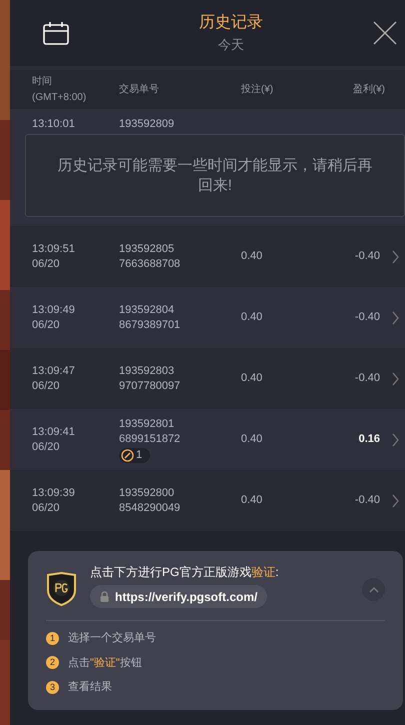  Describe the element at coordinates (147, 310) in the screenshot. I see `order-number: 193592804` at that location.